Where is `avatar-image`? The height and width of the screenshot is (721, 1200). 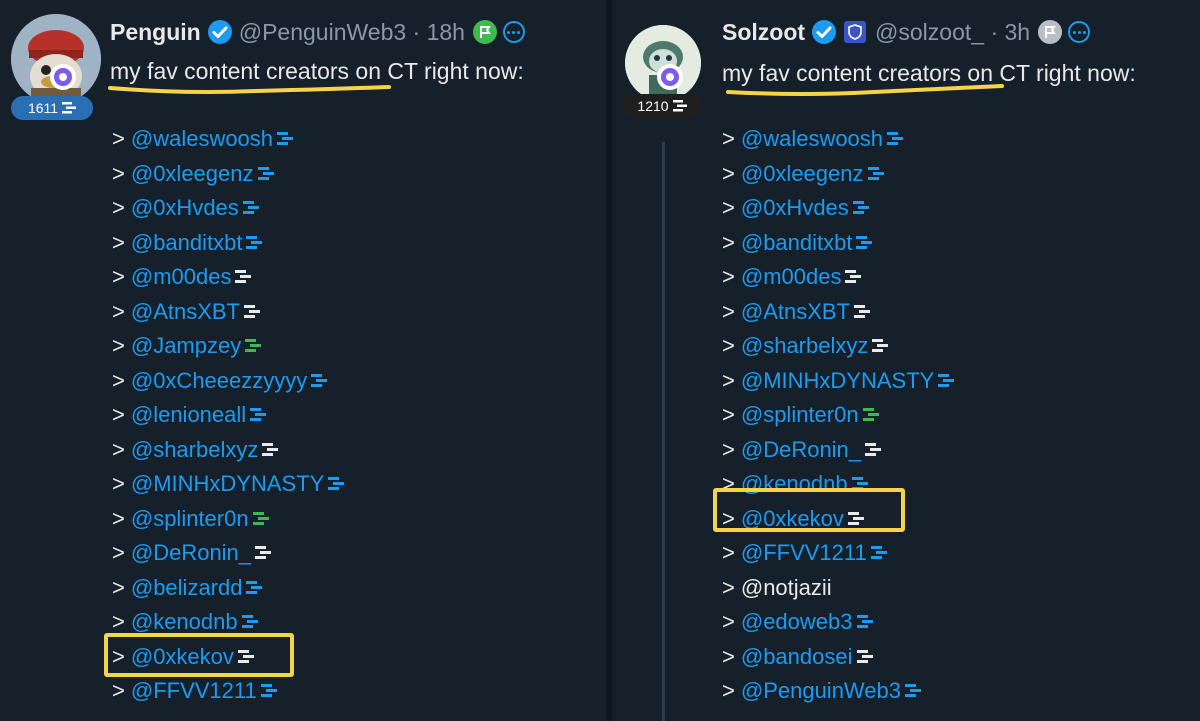
avatar-image is located at coordinates (56, 59).